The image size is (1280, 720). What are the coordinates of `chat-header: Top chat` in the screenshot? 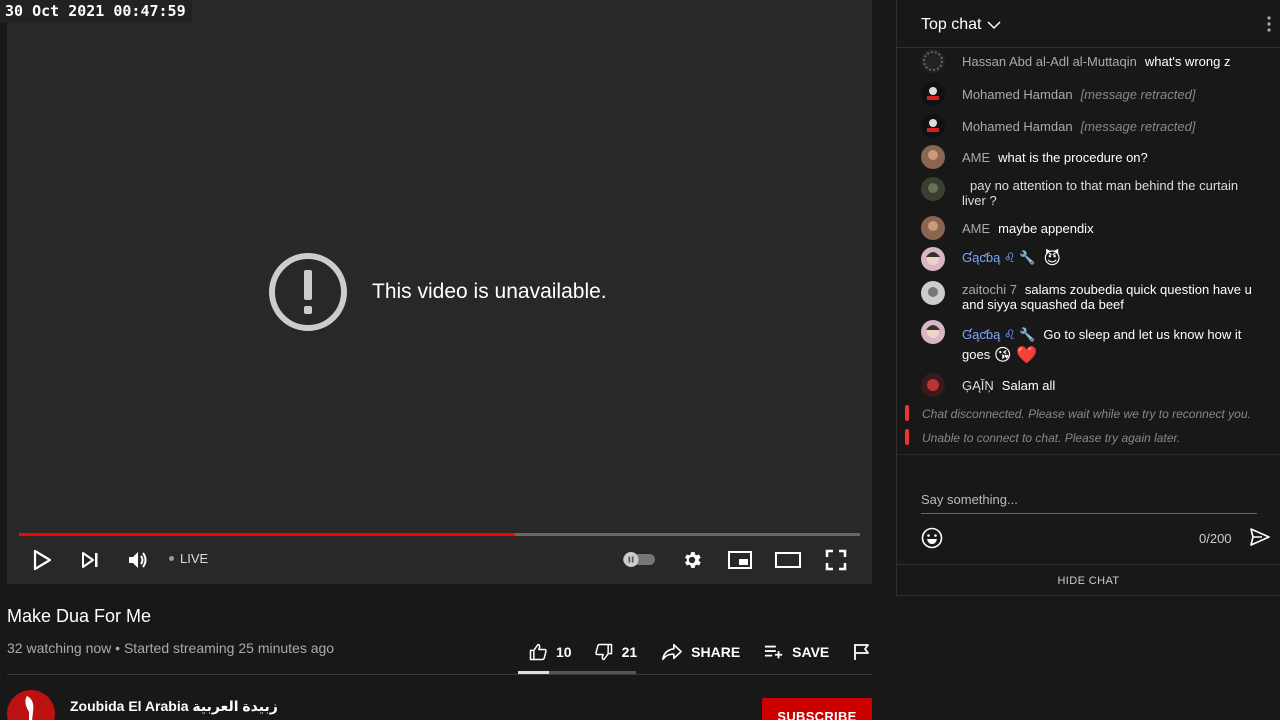 It's located at (1088, 24).